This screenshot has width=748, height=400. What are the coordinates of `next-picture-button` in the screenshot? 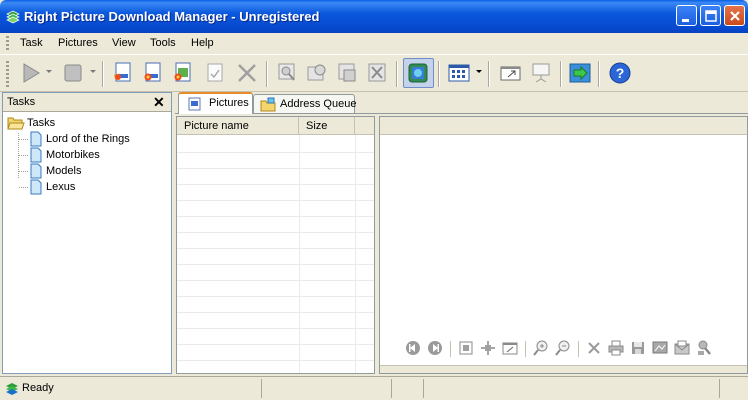 It's located at (435, 348).